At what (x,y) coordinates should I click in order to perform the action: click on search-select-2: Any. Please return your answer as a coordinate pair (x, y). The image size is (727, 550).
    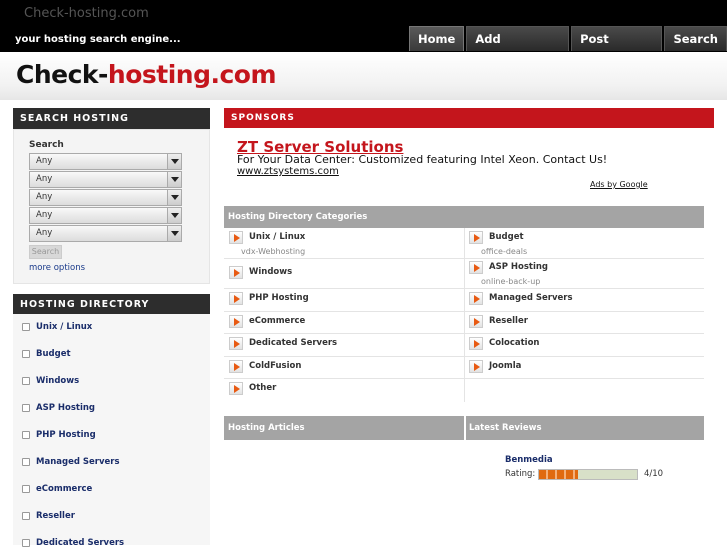
    Looking at the image, I should click on (105, 179).